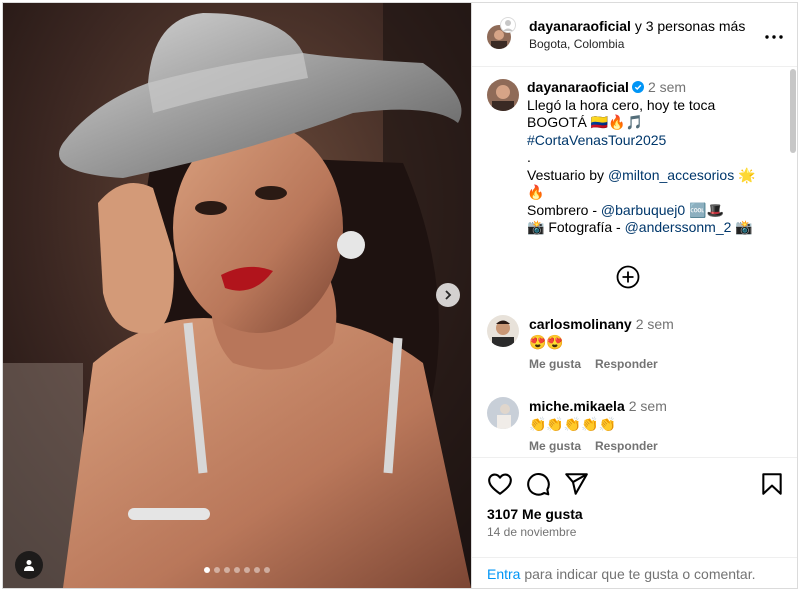  I want to click on caption-time: 2 sem, so click(667, 87).